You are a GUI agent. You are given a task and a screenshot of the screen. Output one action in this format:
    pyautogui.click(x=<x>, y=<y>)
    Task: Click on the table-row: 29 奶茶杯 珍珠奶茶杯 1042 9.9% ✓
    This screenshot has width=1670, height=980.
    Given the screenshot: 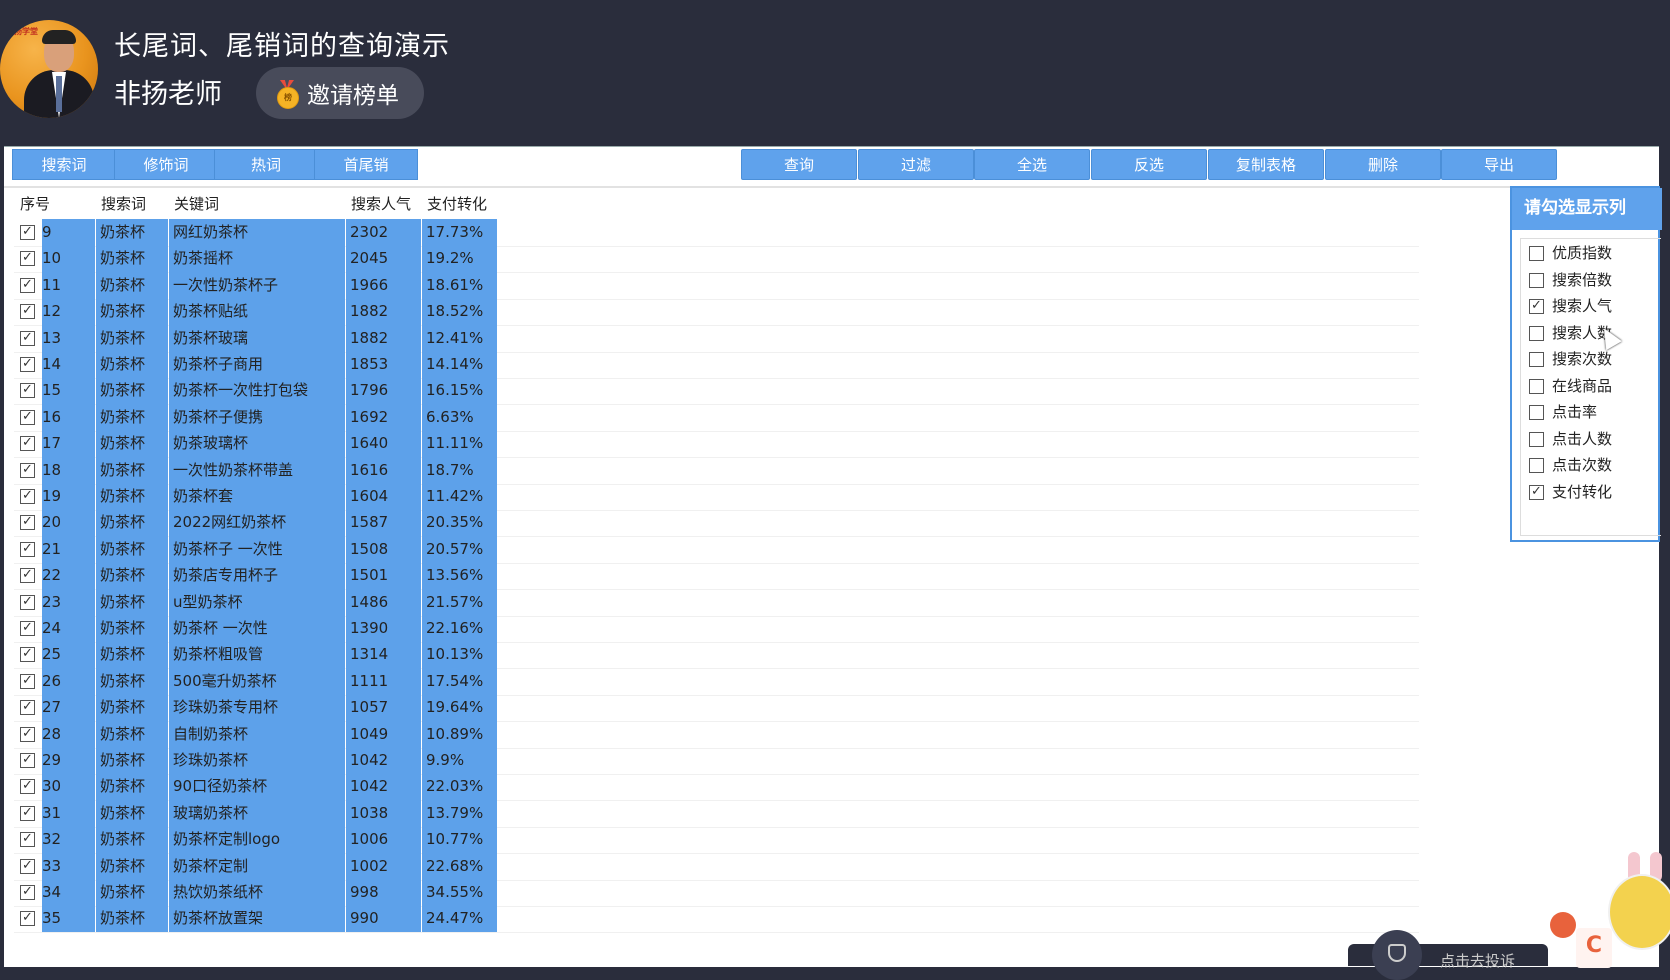 What is the action you would take?
    pyautogui.click(x=716, y=761)
    